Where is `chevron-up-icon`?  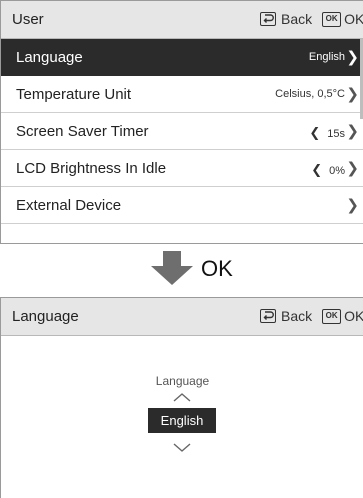 chevron-up-icon is located at coordinates (182, 397).